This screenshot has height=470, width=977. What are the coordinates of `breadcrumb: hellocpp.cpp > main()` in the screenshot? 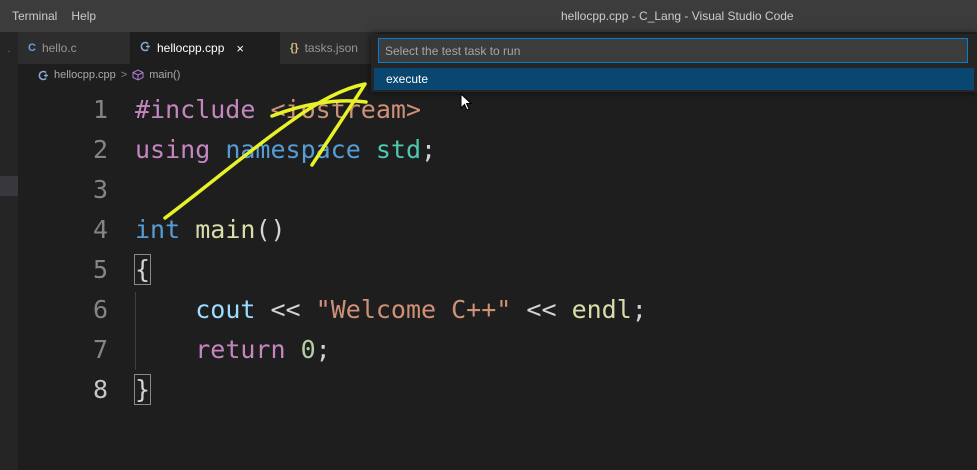 It's located at (109, 75).